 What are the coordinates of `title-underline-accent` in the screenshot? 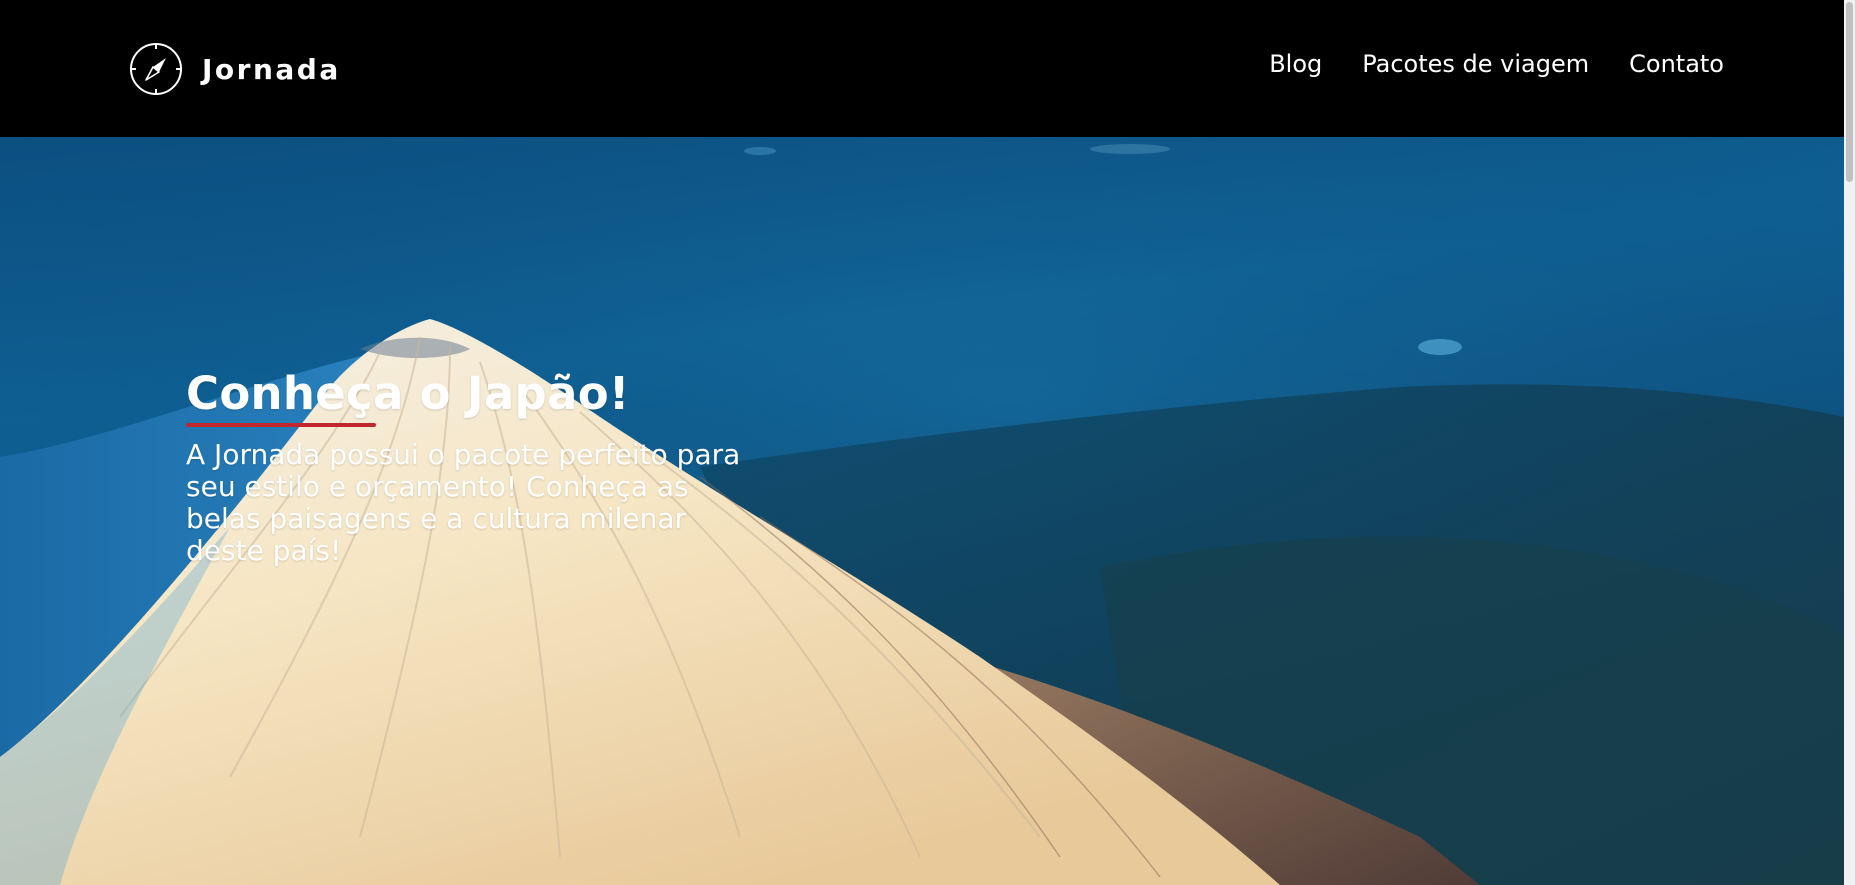 It's located at (281, 424).